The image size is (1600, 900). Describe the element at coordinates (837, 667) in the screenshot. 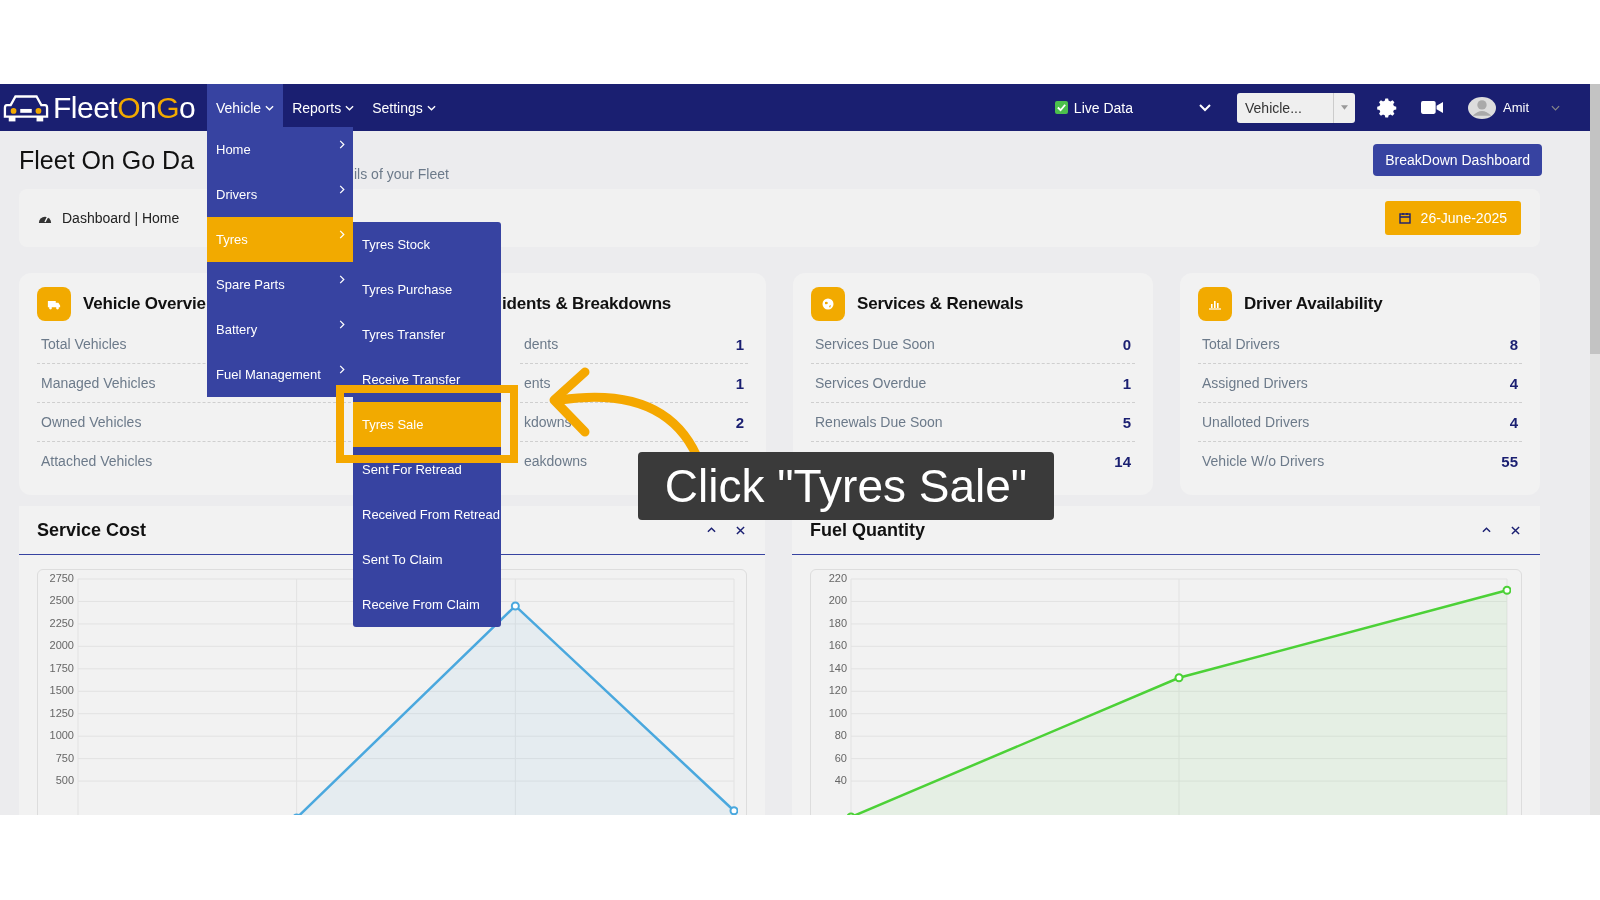

I see `axis-tick-label: 140` at that location.